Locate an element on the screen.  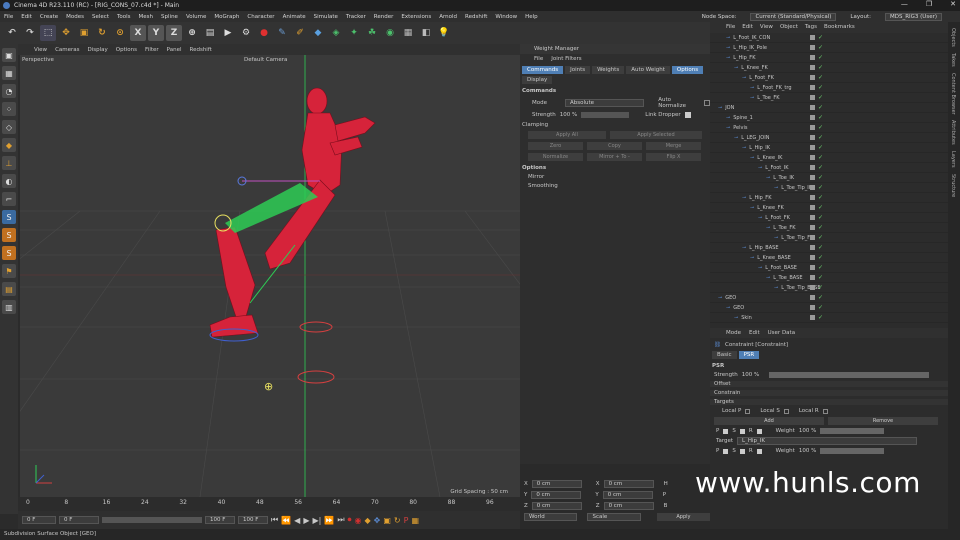
om-menu-view: View is located at coordinates (766, 27).